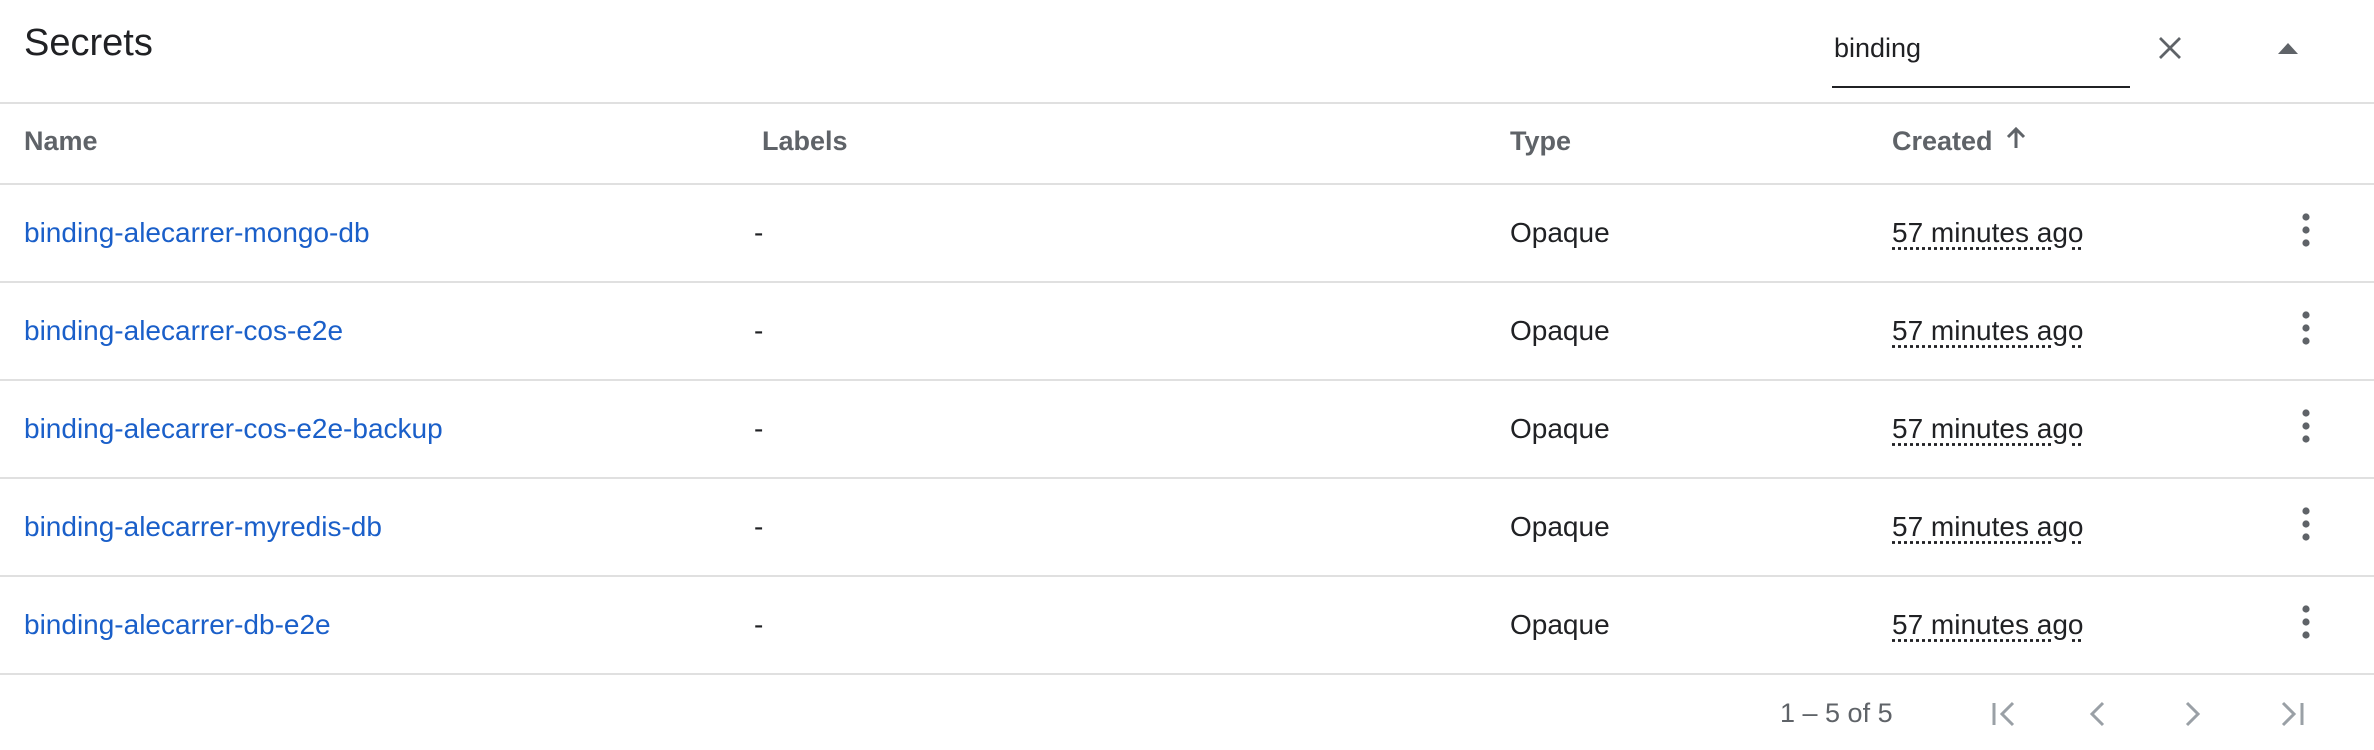  I want to click on first-page-icon, so click(2004, 716).